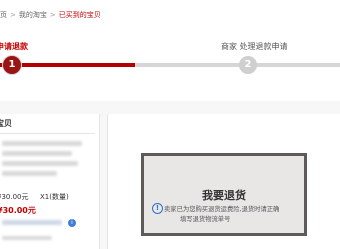  What do you see at coordinates (14, 197) in the screenshot?
I see `unit-price: ¥30.00元` at bounding box center [14, 197].